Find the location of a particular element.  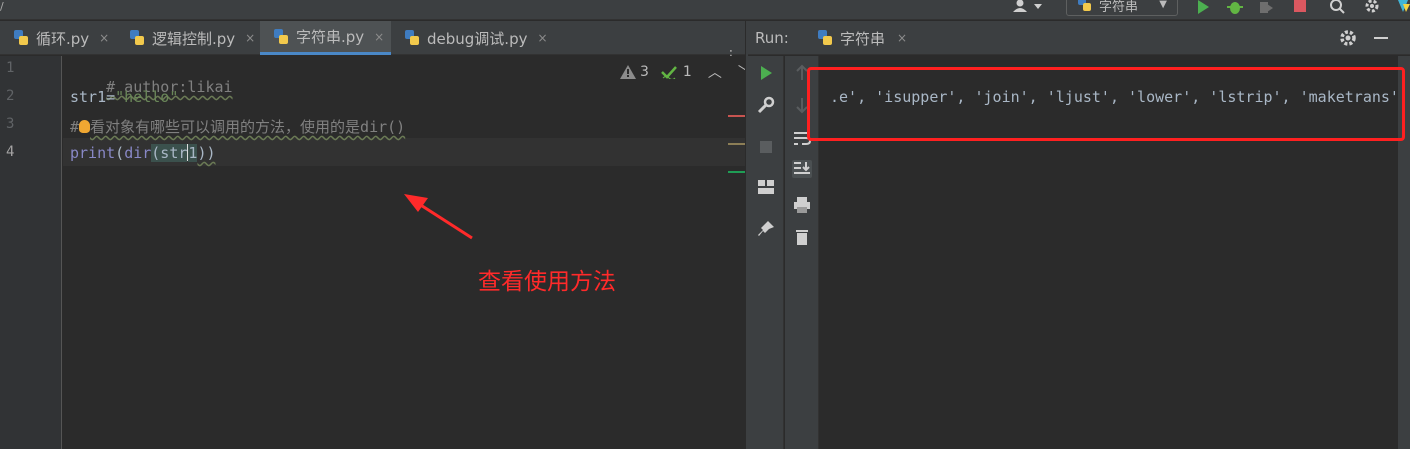

variable-token: str1 is located at coordinates (88, 97).